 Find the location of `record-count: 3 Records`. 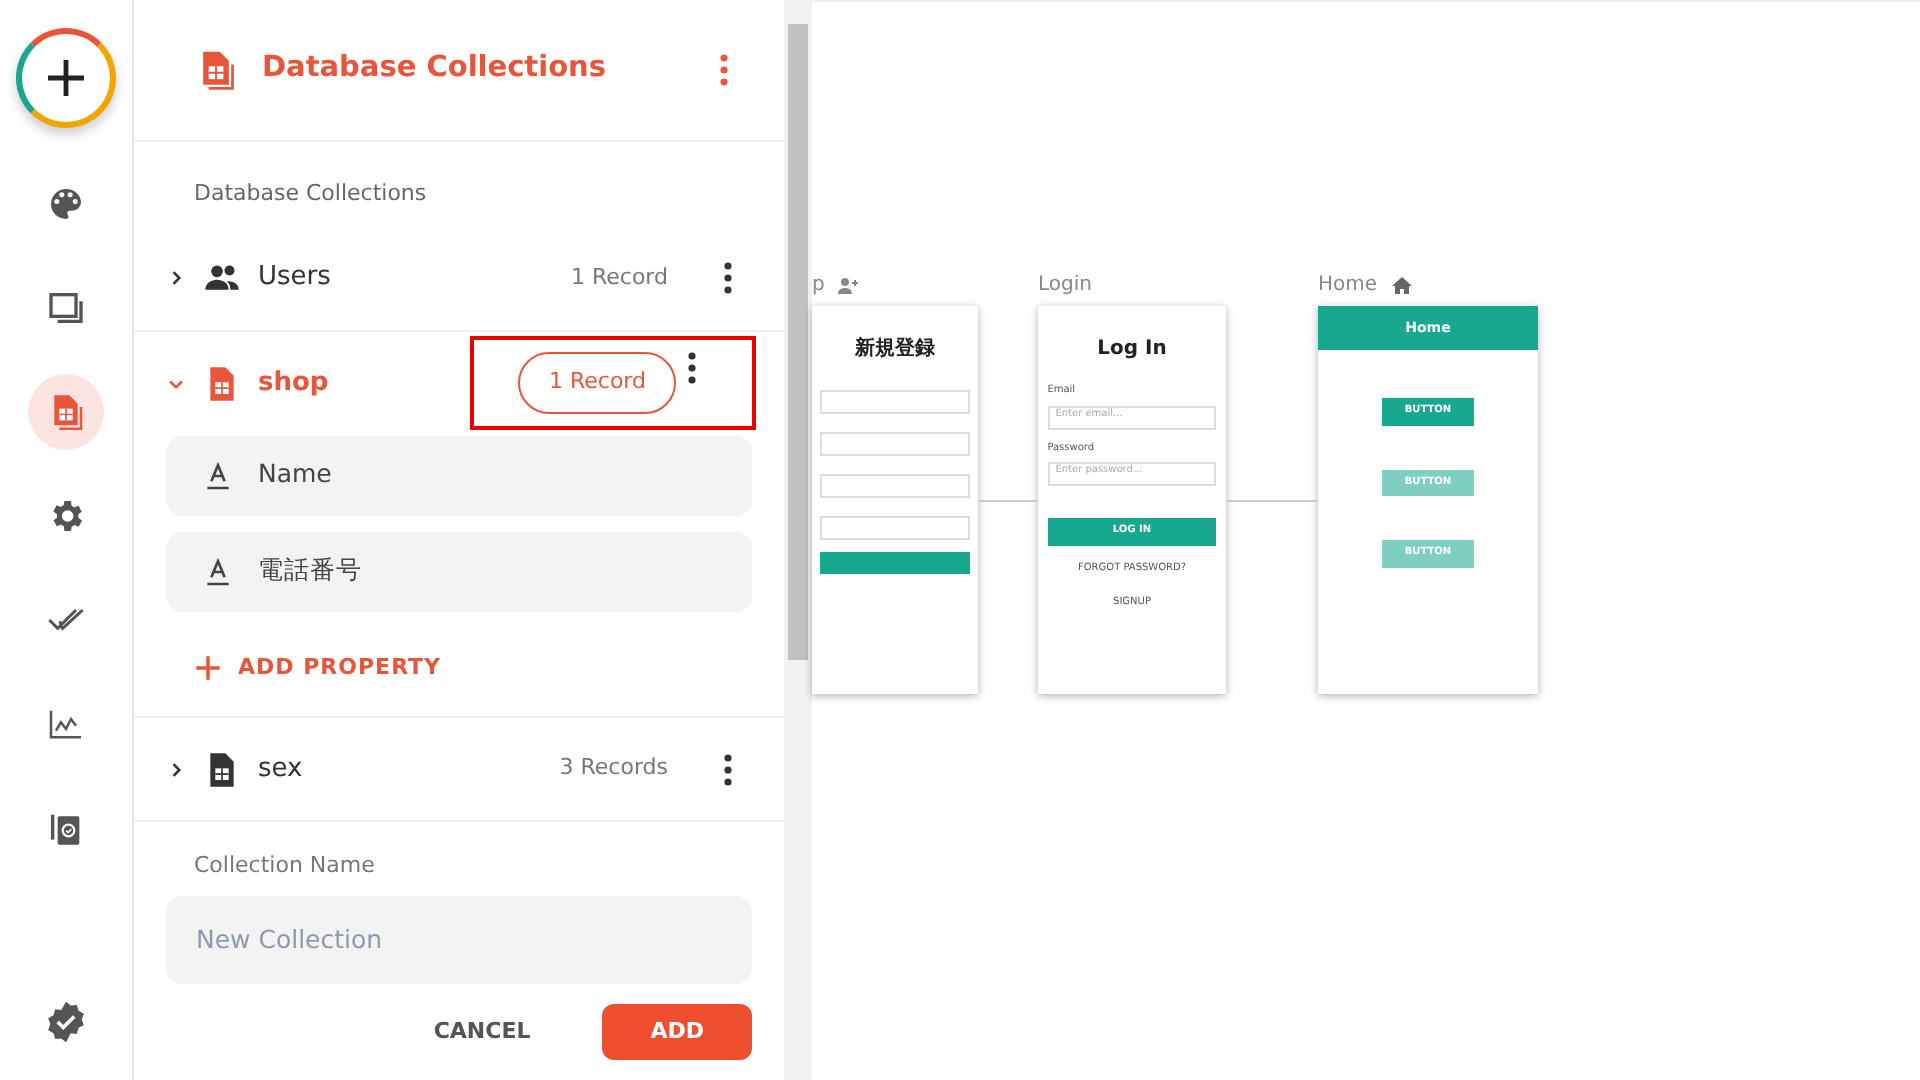

record-count: 3 Records is located at coordinates (613, 768).